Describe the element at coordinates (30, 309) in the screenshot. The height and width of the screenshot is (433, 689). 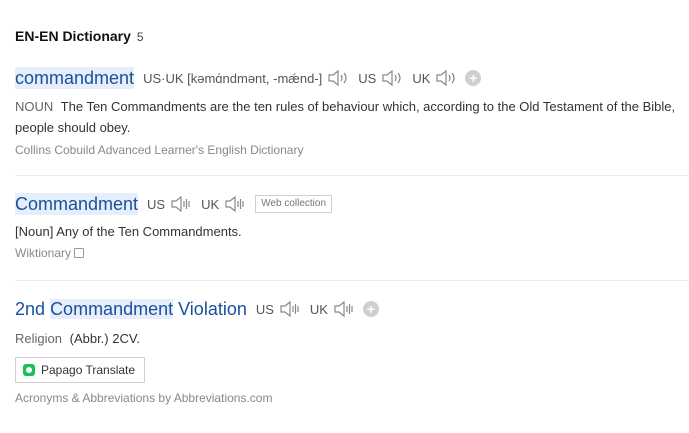
I see `headword-prefix: 2nd` at that location.